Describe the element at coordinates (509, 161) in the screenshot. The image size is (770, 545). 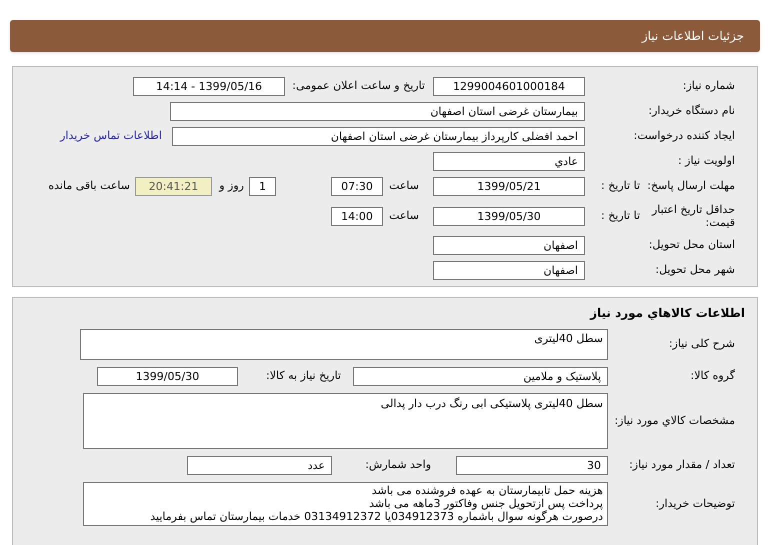
I see `value-field: عادي` at that location.